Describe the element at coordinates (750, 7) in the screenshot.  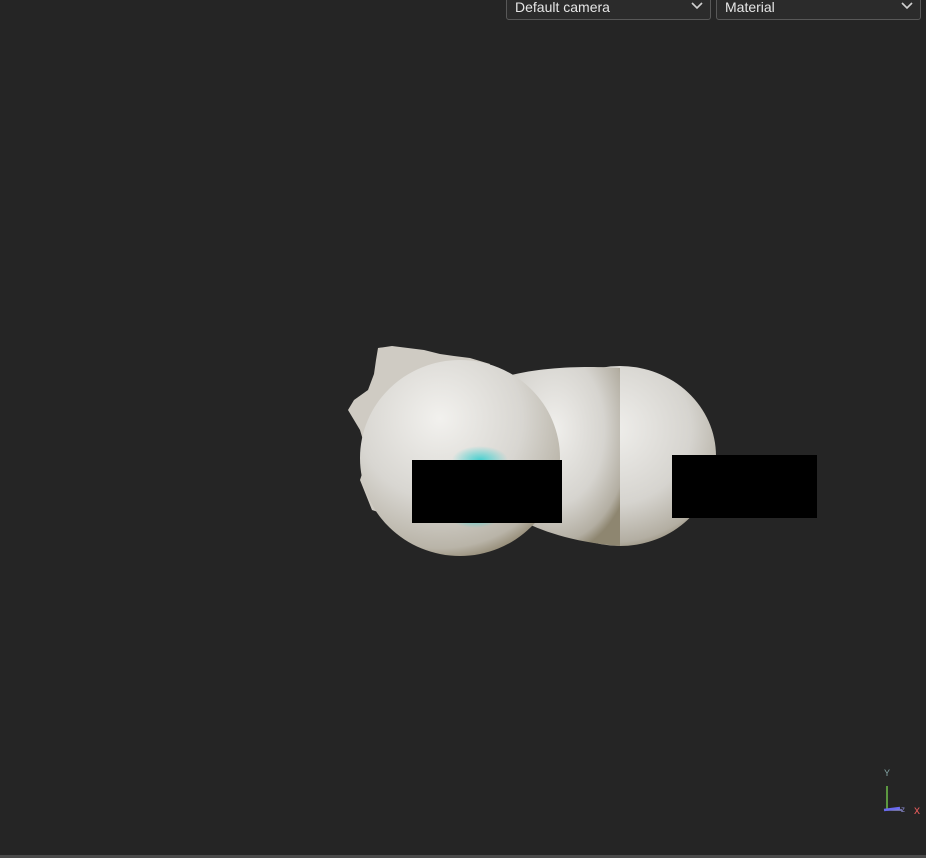
I see `shading-mode-value: Material` at that location.